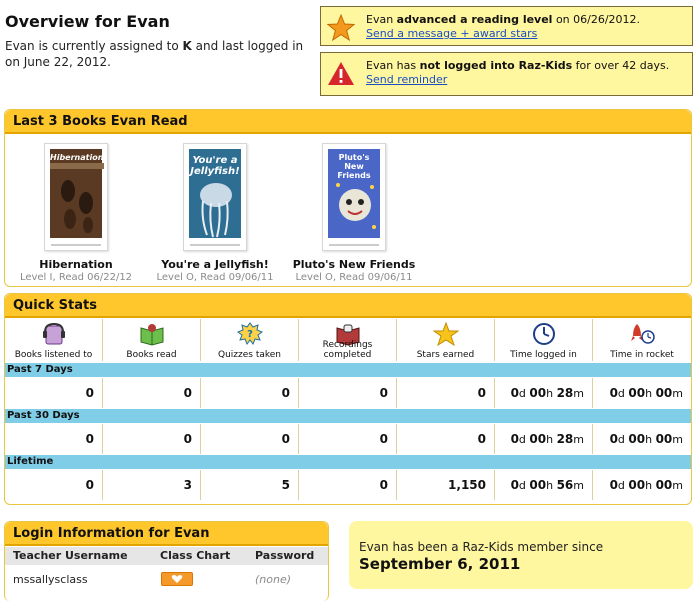 This screenshot has height=604, width=700. What do you see at coordinates (151, 335) in the screenshot?
I see `book-icon` at bounding box center [151, 335].